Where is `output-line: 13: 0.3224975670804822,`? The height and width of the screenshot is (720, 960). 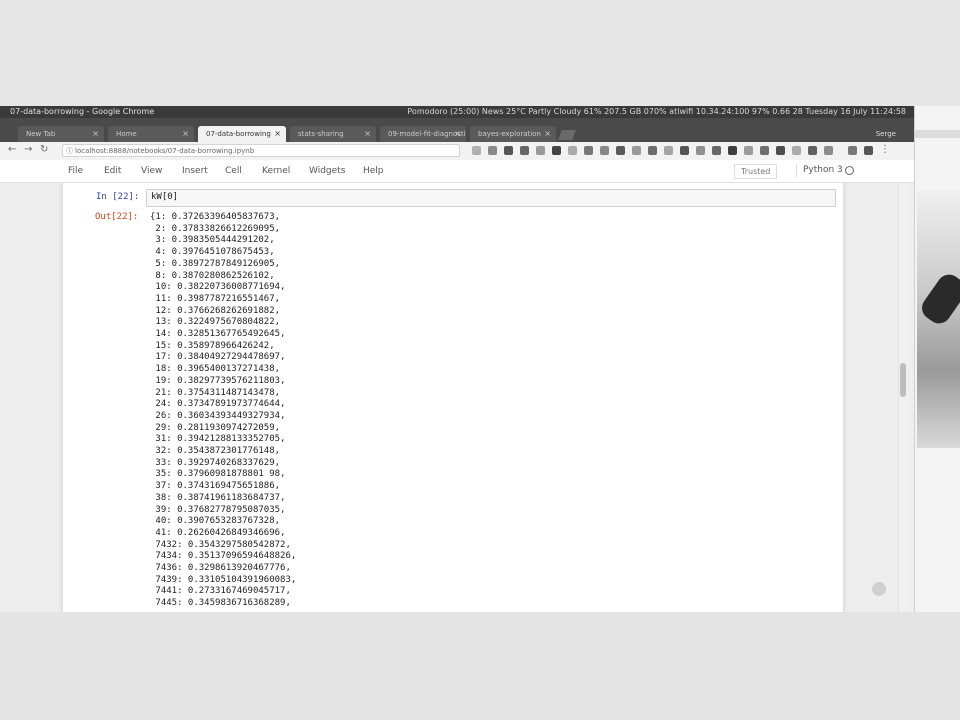
output-line: 13: 0.3224975670804822, is located at coordinates (215, 322).